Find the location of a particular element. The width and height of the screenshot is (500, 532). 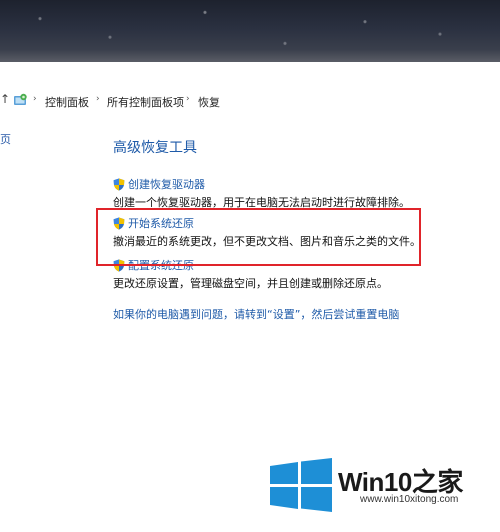

address-bar: ↑ › 控制面板 › 所有控制面板项 › 恢复 is located at coordinates (250, 101).